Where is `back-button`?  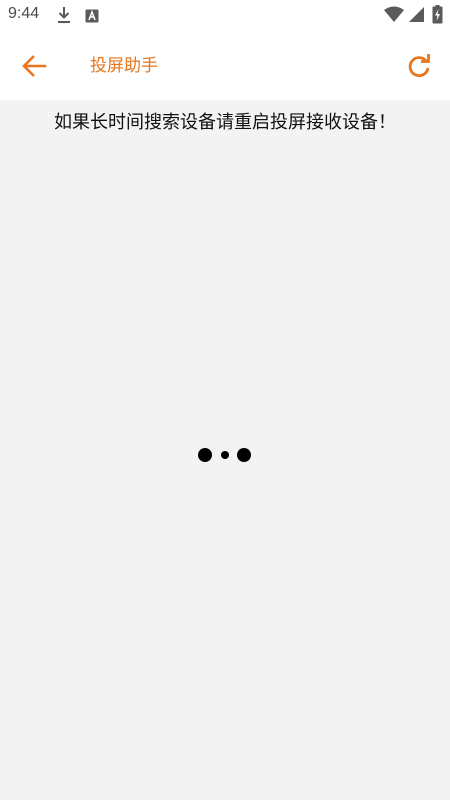
back-button is located at coordinates (34, 66).